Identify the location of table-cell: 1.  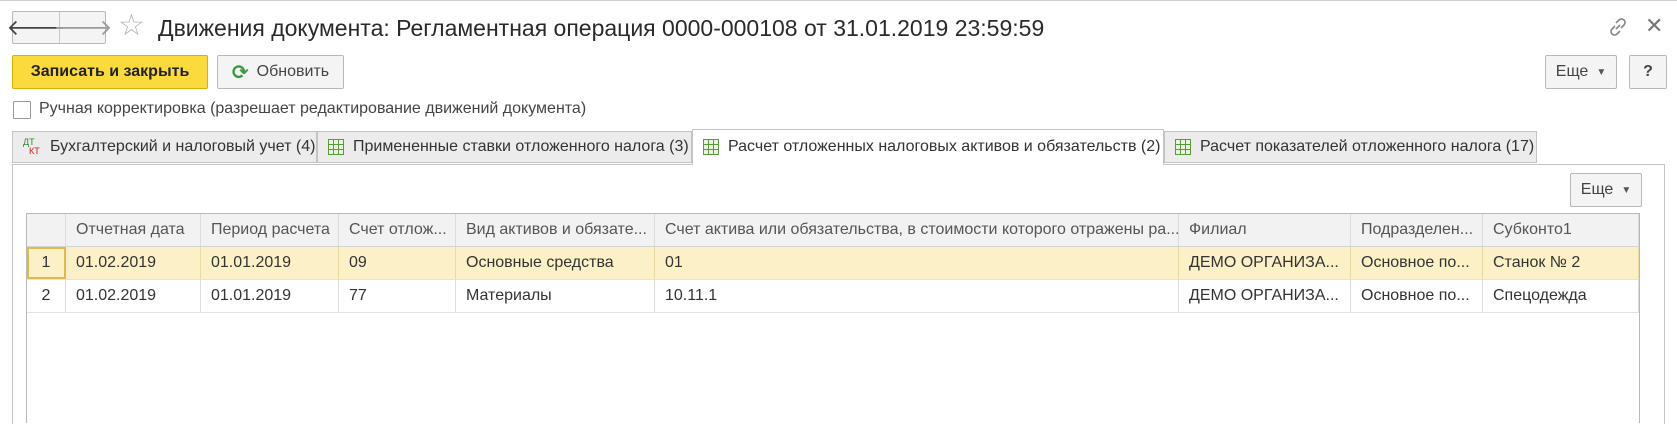
(46, 263).